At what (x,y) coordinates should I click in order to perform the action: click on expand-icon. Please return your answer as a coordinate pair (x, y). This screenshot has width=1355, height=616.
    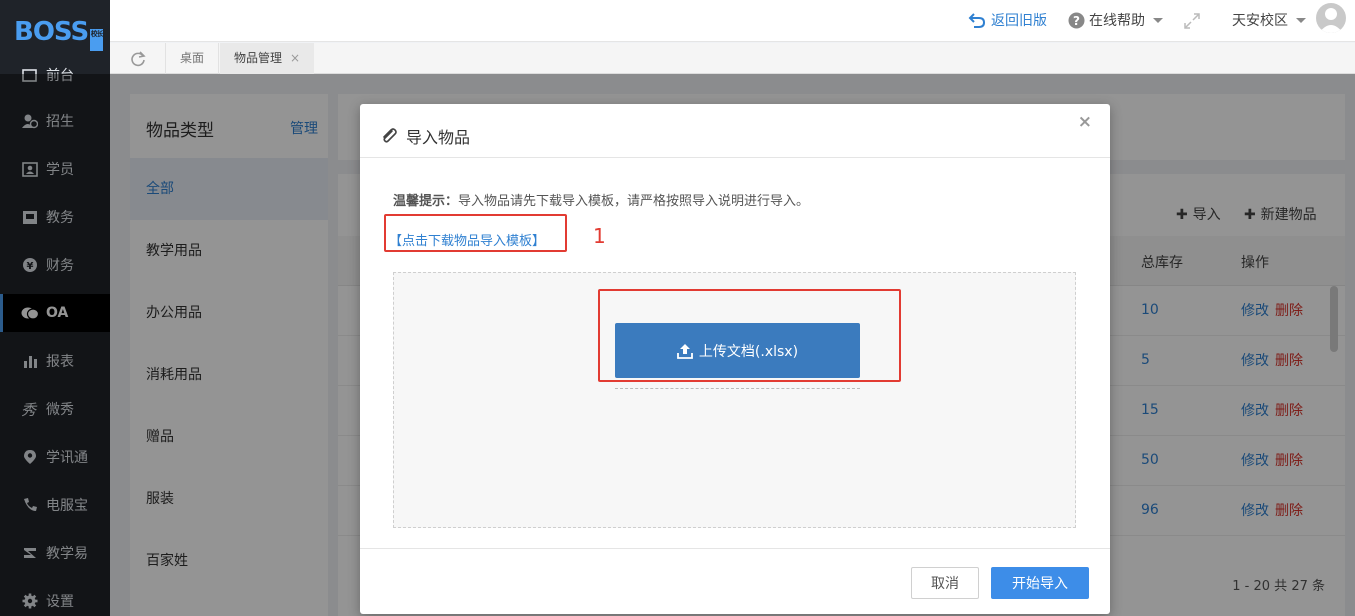
    Looking at the image, I should click on (1192, 21).